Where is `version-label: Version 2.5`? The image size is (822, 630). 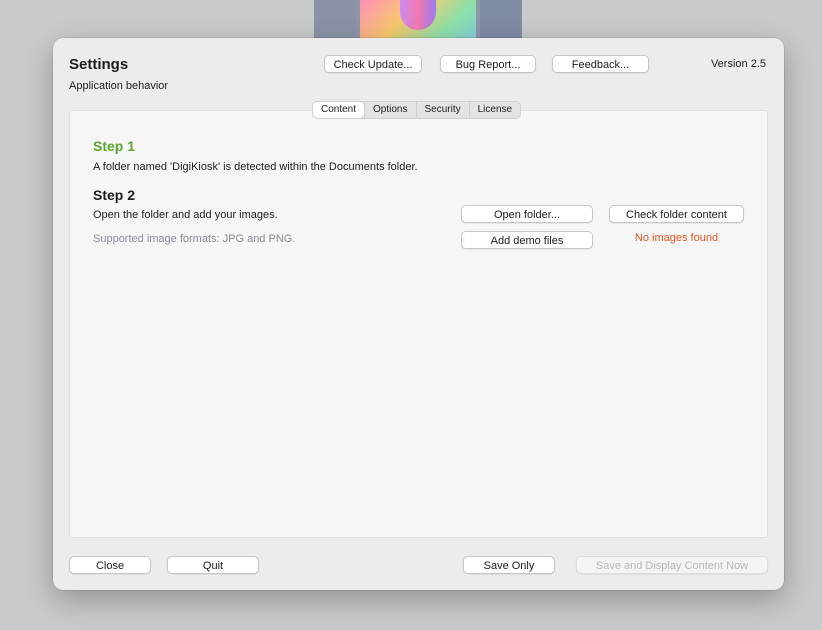 version-label: Version 2.5 is located at coordinates (738, 64).